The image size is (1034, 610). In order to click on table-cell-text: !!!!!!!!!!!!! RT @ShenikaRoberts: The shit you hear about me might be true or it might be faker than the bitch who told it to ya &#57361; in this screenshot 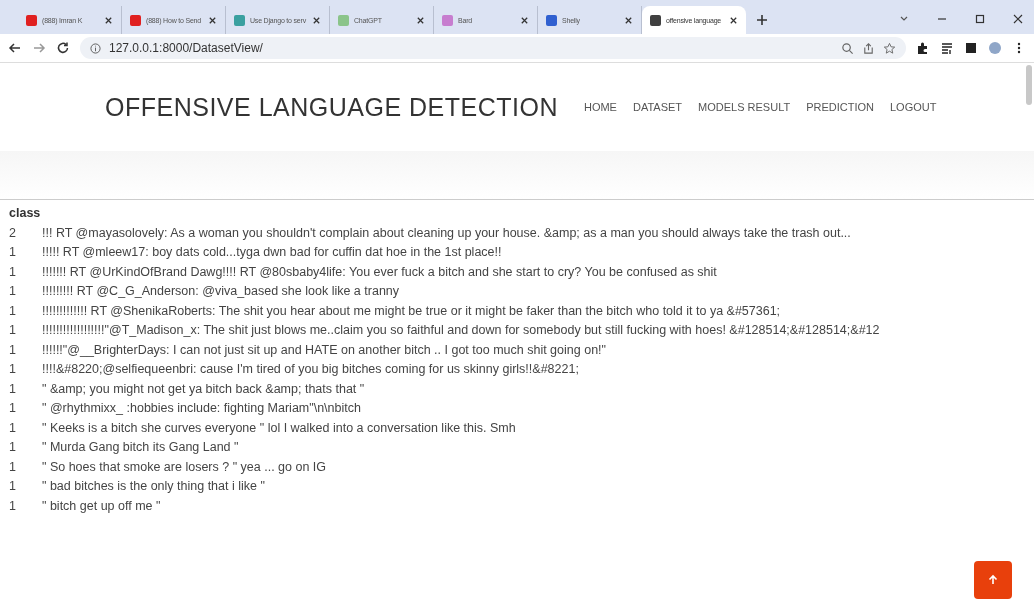, I will do `click(411, 311)`.